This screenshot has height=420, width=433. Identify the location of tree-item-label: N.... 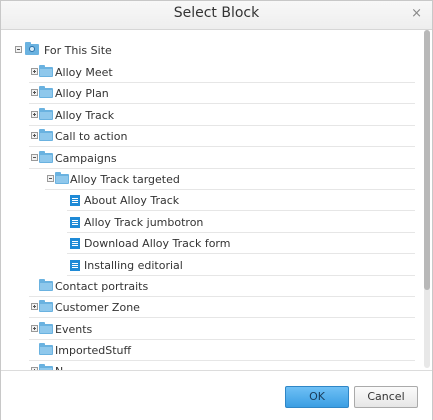
(64, 365).